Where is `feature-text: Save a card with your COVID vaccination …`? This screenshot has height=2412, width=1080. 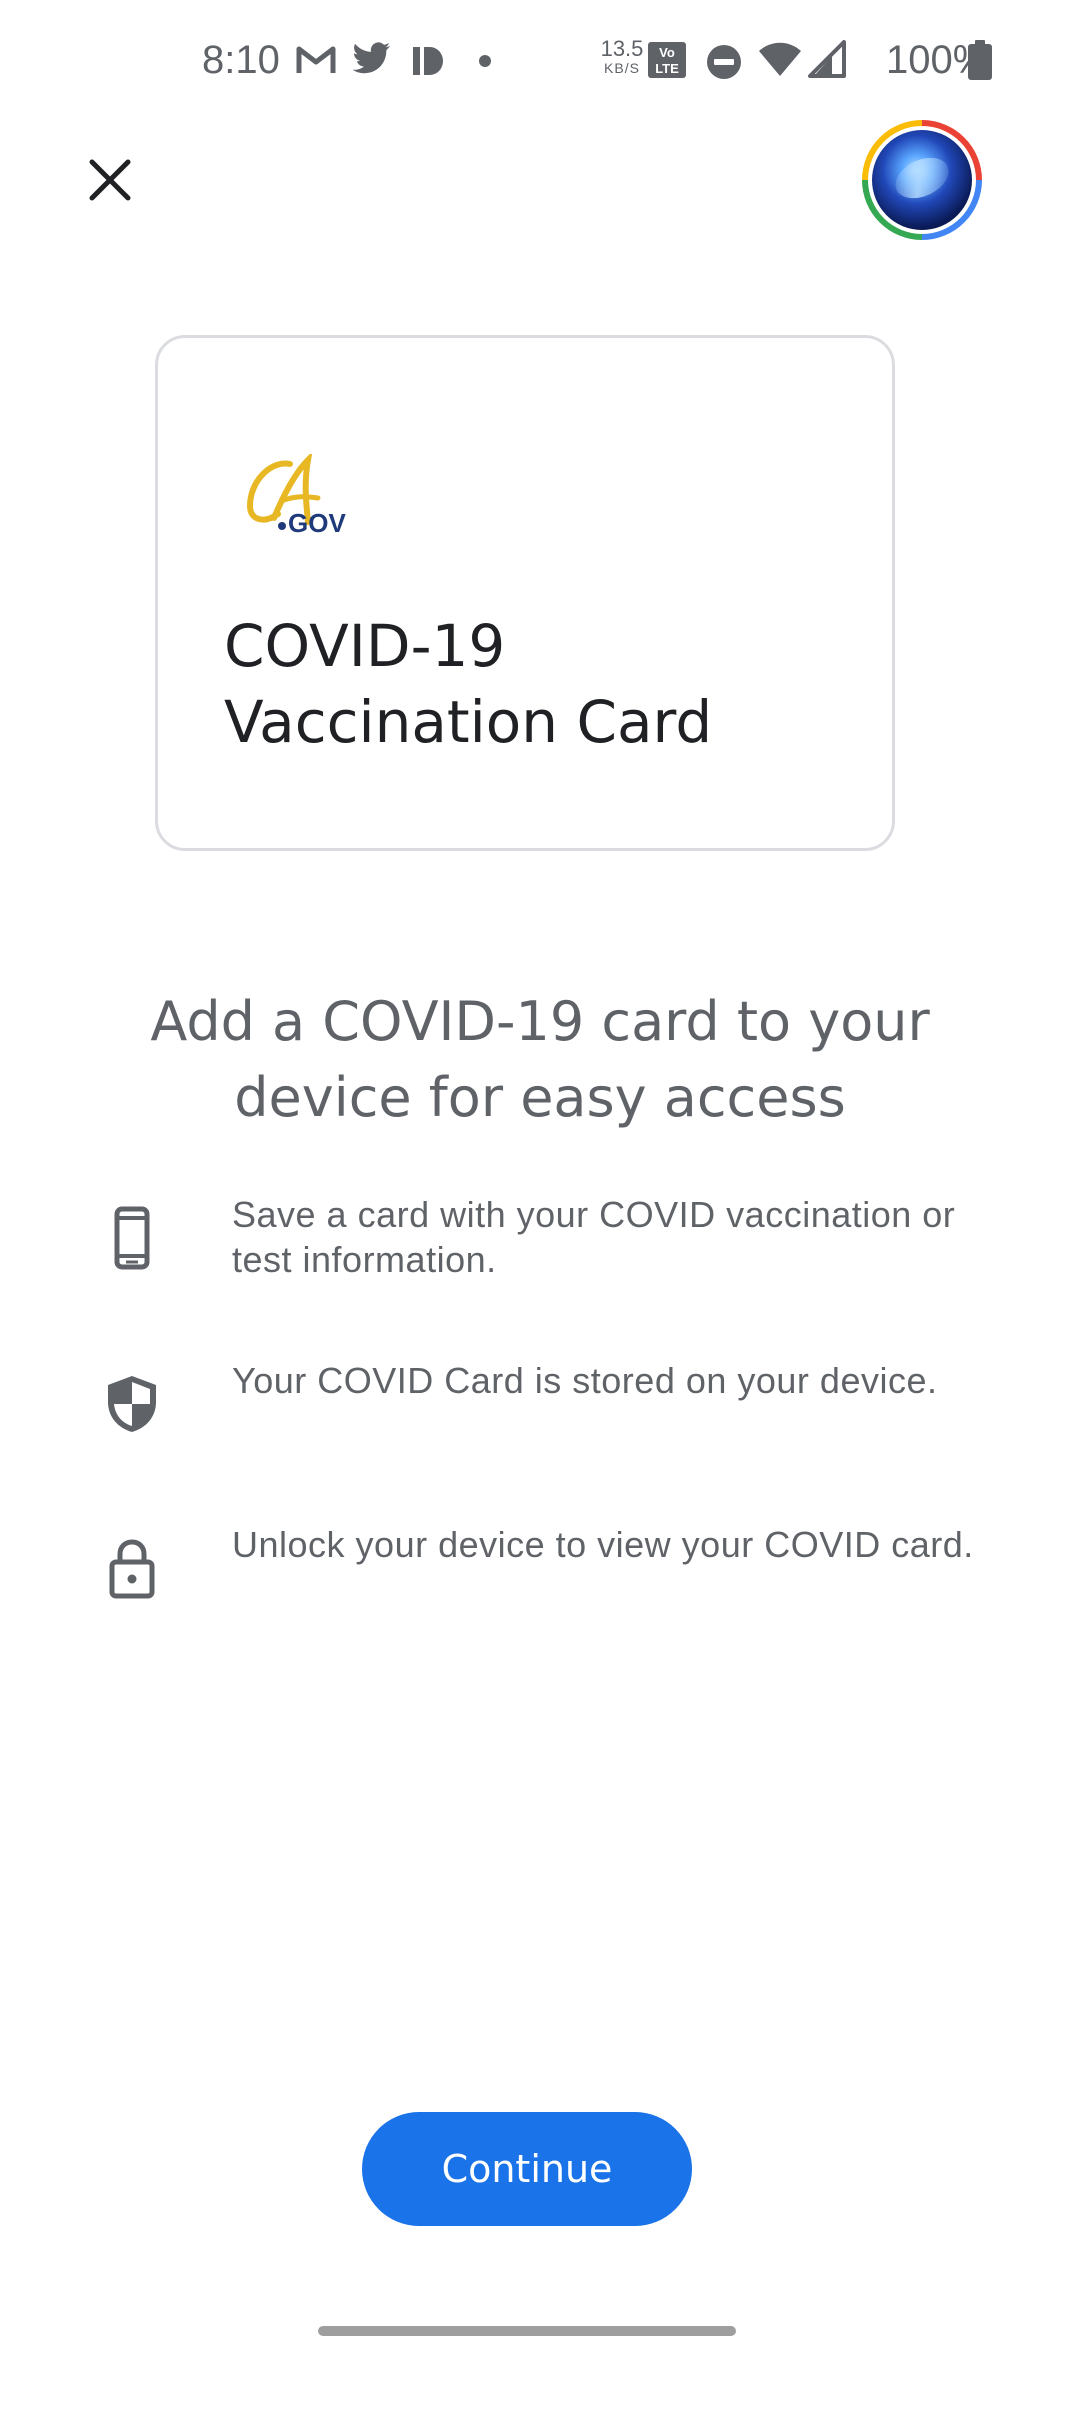 feature-text: Save a card with your COVID vaccination … is located at coordinates (594, 1237).